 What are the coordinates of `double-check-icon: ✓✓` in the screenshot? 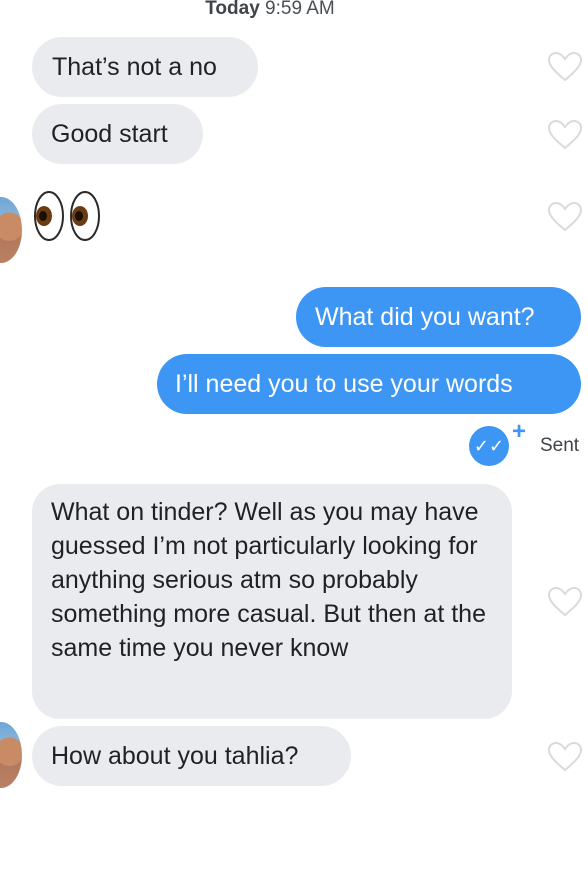 It's located at (489, 446).